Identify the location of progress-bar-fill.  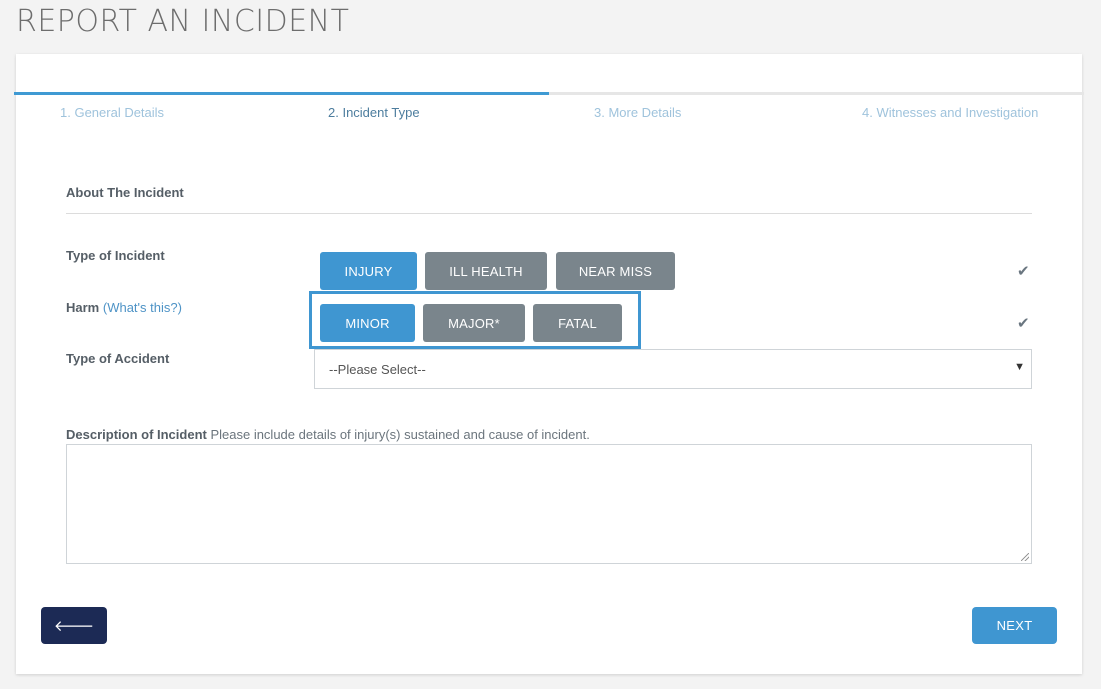
(281, 93).